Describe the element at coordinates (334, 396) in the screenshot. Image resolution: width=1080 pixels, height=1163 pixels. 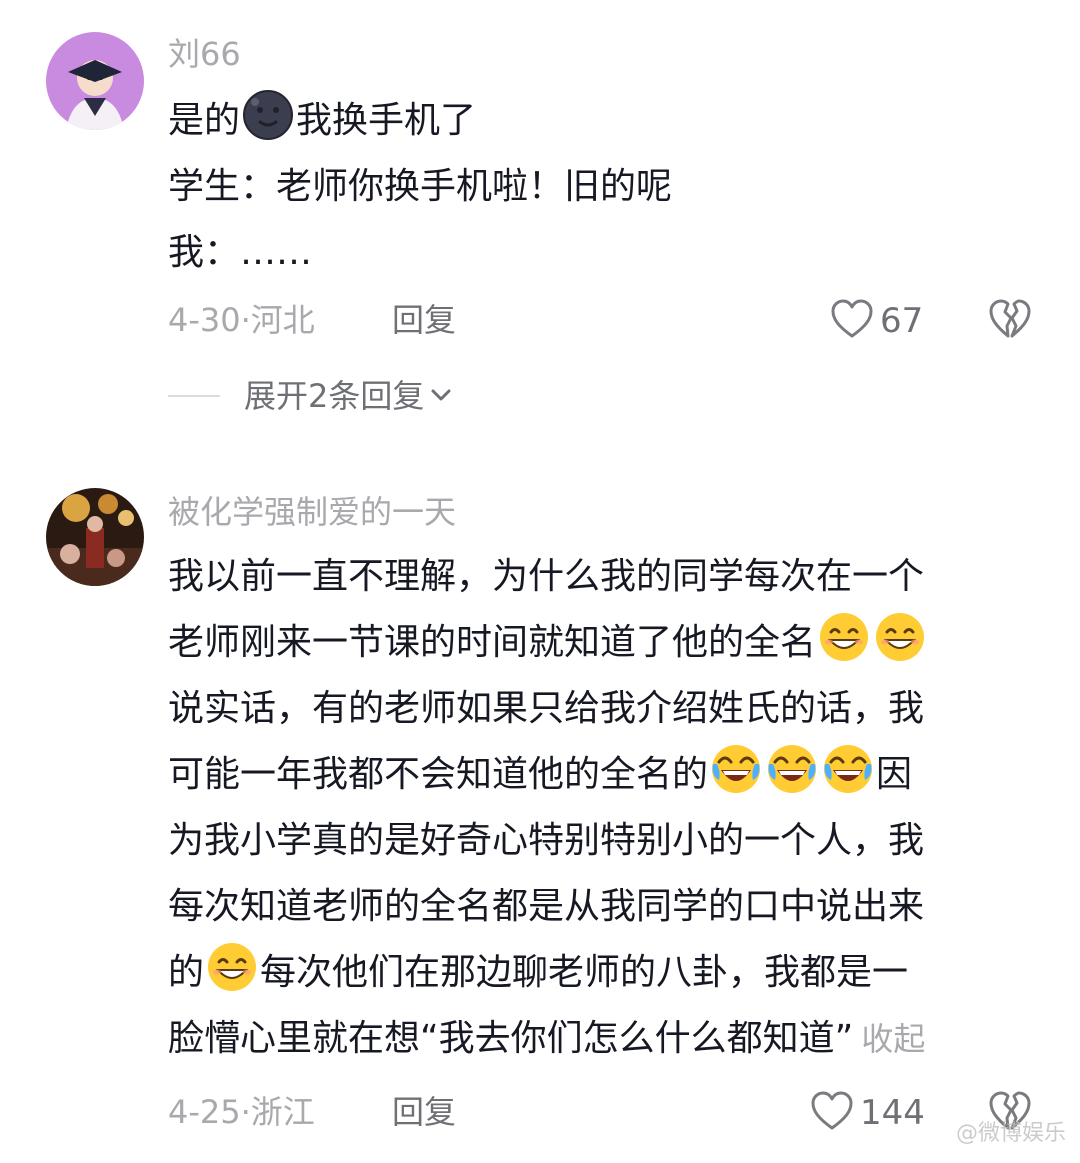
I see `expand-replies-label: 展开2条回复` at that location.